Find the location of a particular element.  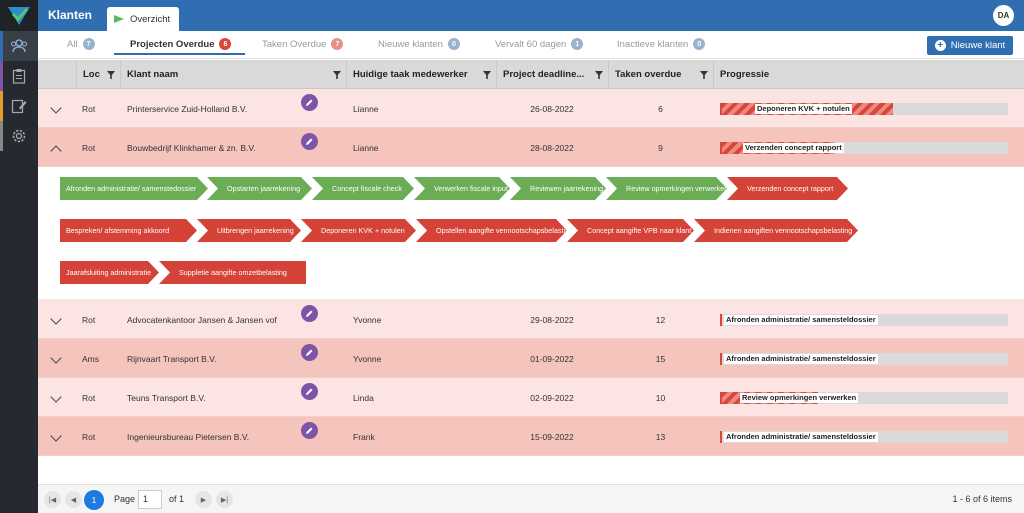

next-page-button: ▶ is located at coordinates (203, 499).